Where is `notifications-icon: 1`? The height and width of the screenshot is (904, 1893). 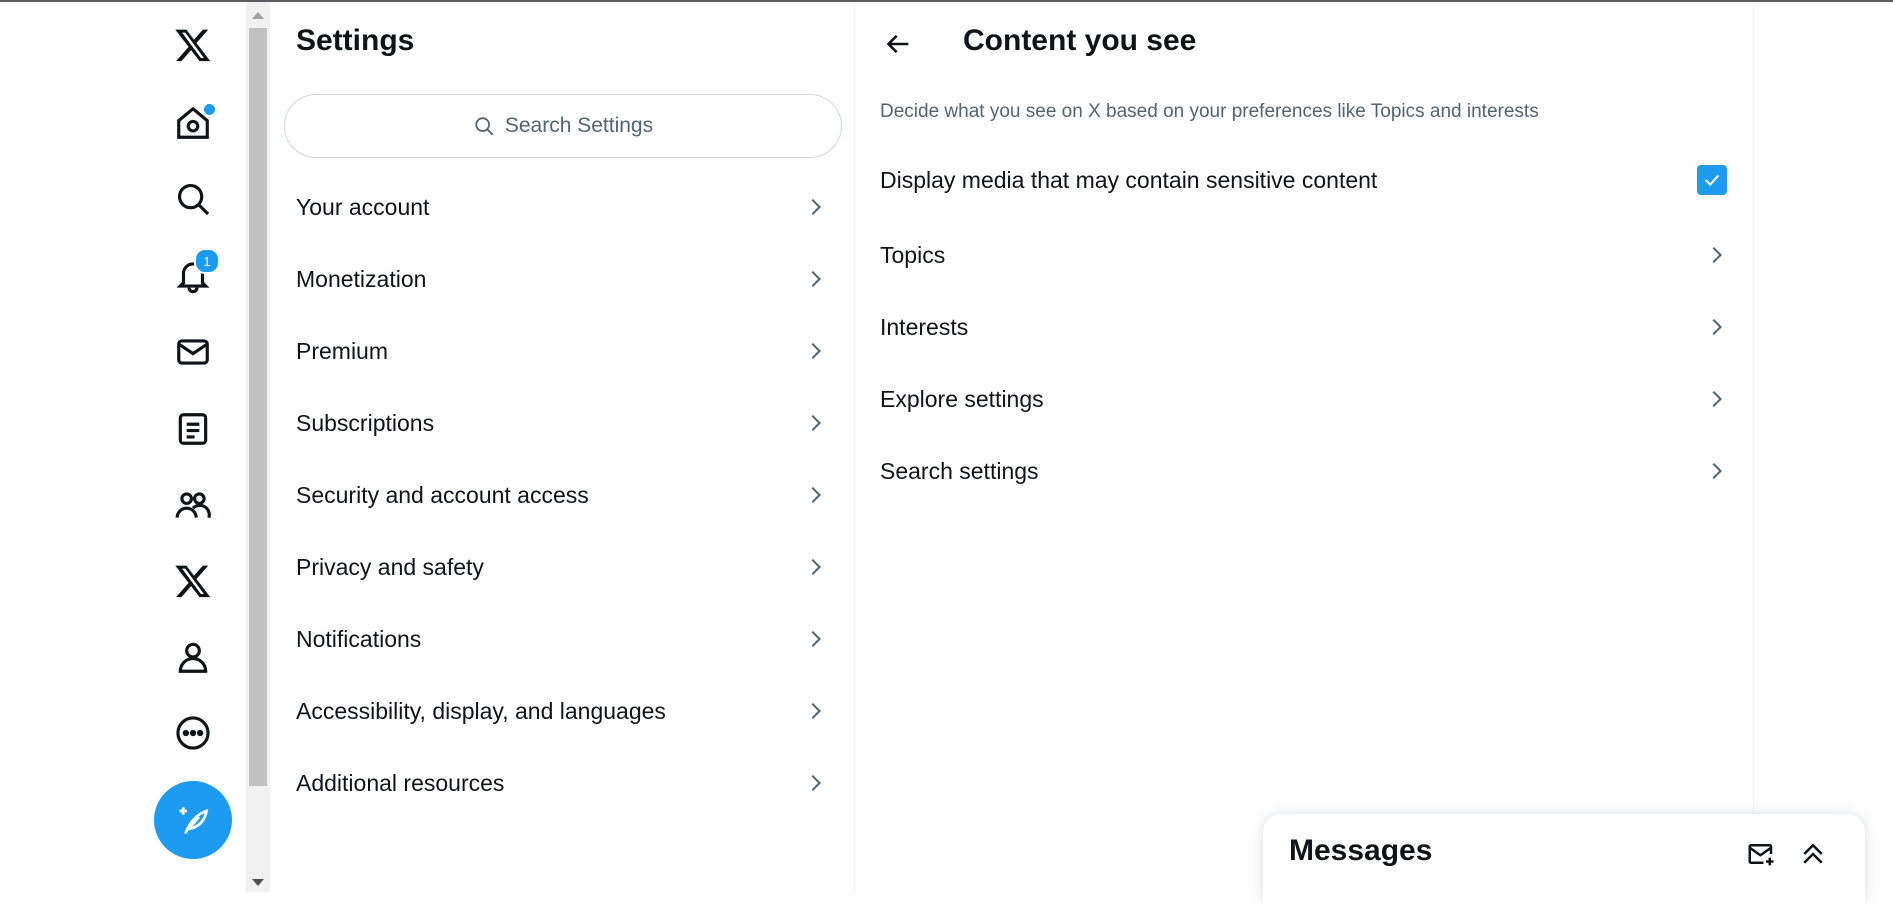 notifications-icon: 1 is located at coordinates (195, 273).